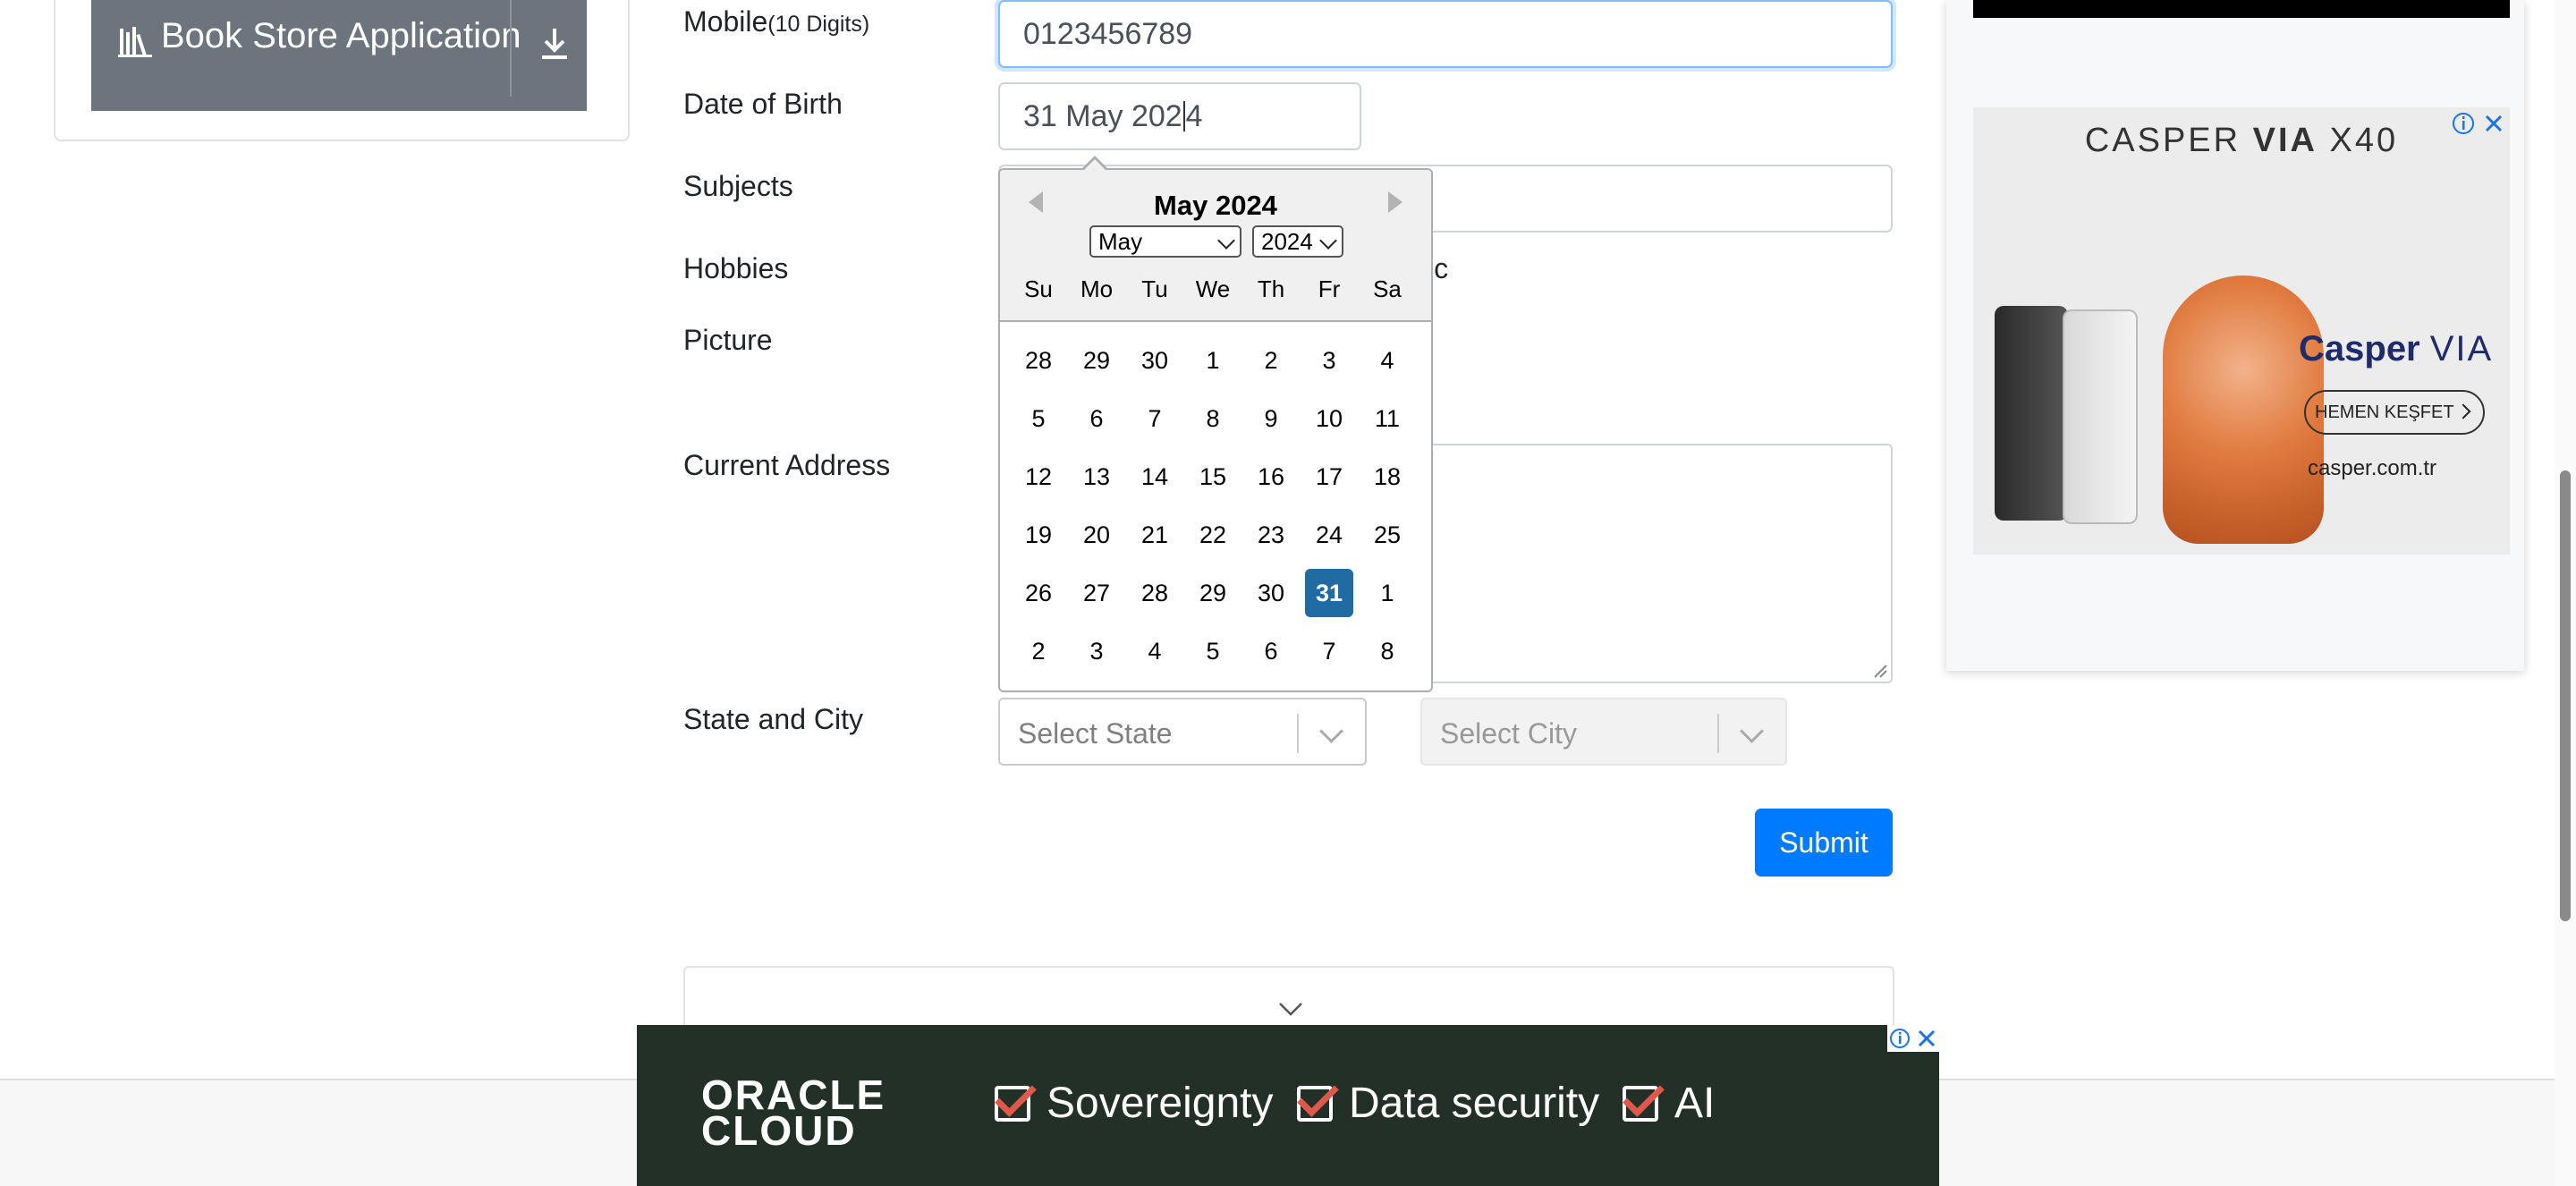 This screenshot has height=1186, width=2576. What do you see at coordinates (2100, 416) in the screenshot?
I see `phone-image-silver` at bounding box center [2100, 416].